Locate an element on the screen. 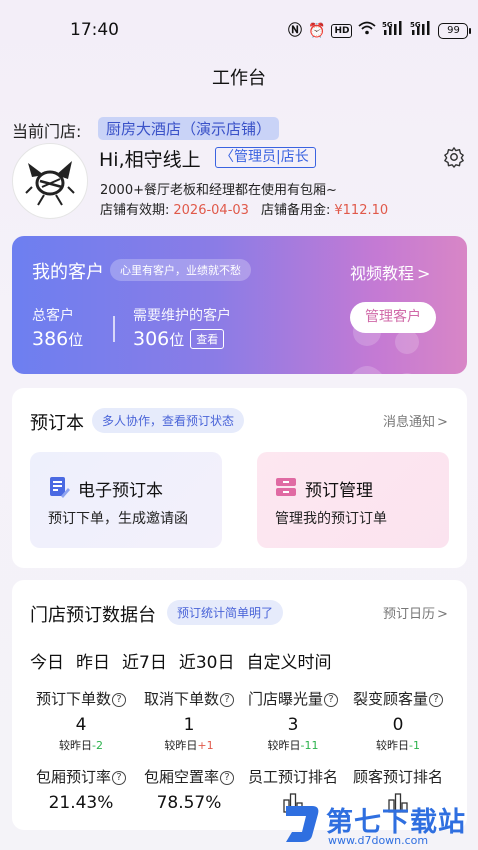 The image size is (478, 850). nfc-icon: Ⓝ is located at coordinates (295, 30).